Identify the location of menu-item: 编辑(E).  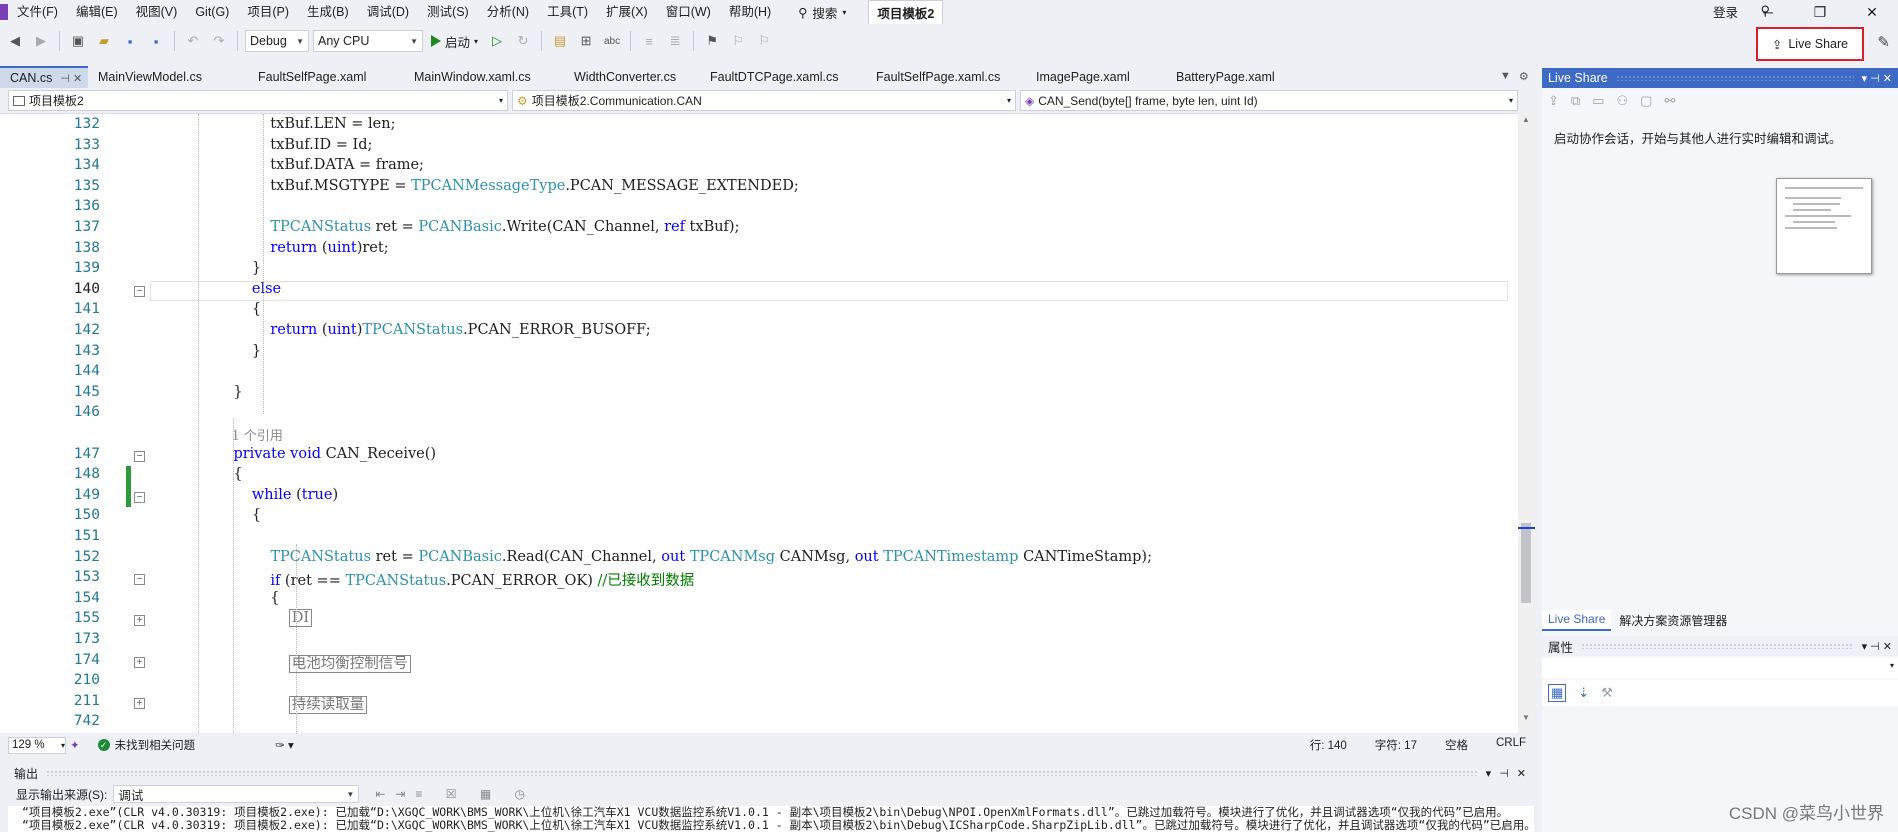
(97, 12).